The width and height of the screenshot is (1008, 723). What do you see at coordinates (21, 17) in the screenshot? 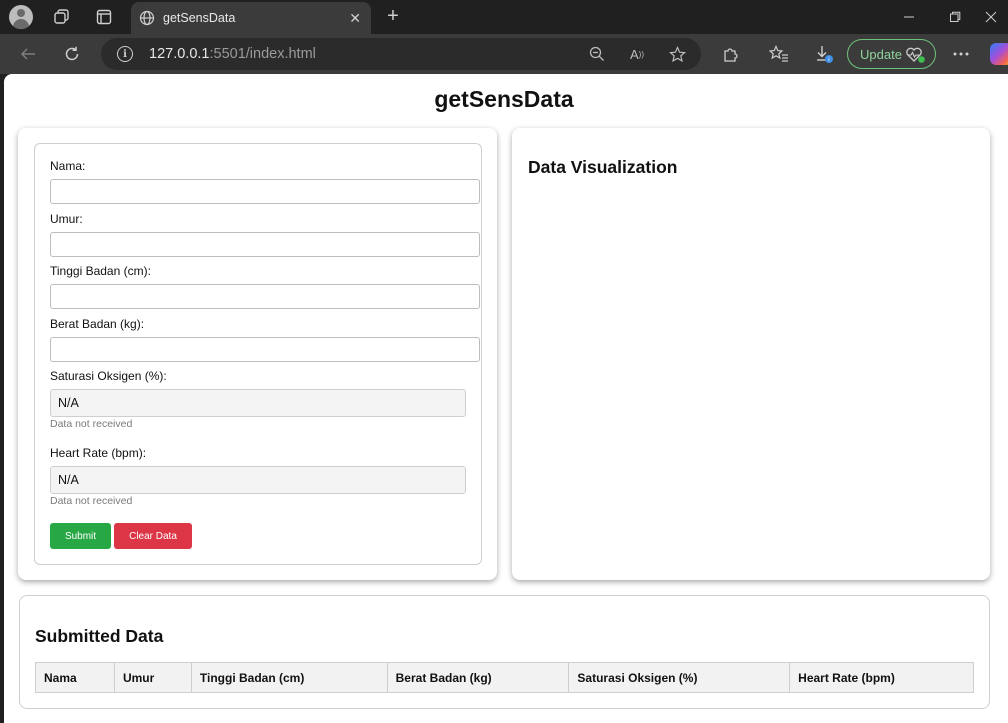
I see `profile-icon` at bounding box center [21, 17].